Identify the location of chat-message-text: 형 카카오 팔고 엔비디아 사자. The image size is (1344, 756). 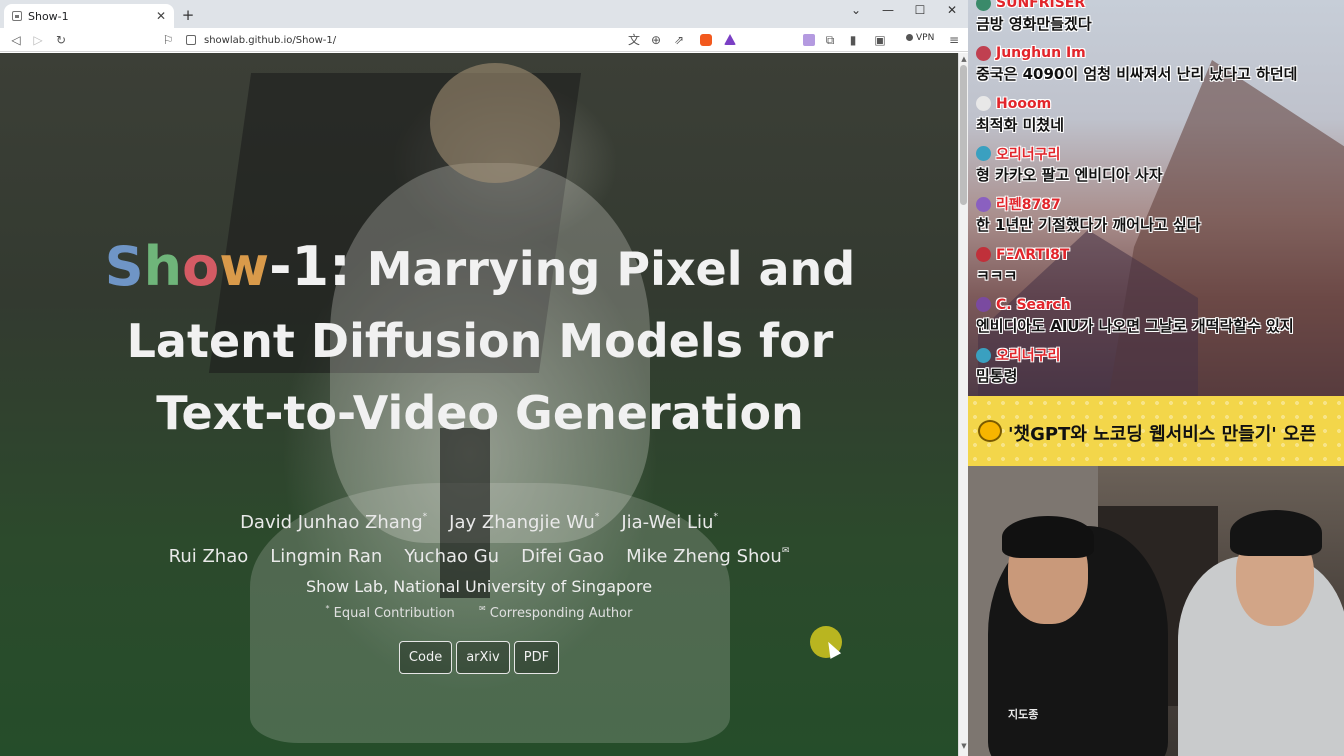
(1069, 174).